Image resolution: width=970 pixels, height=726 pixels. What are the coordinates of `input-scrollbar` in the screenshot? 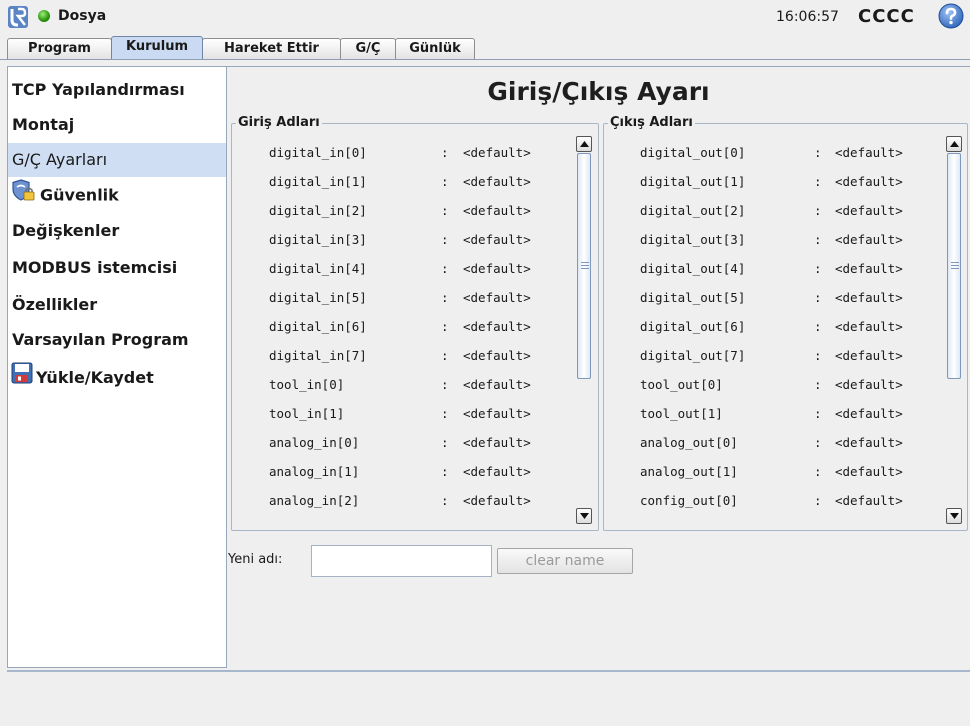 It's located at (584, 330).